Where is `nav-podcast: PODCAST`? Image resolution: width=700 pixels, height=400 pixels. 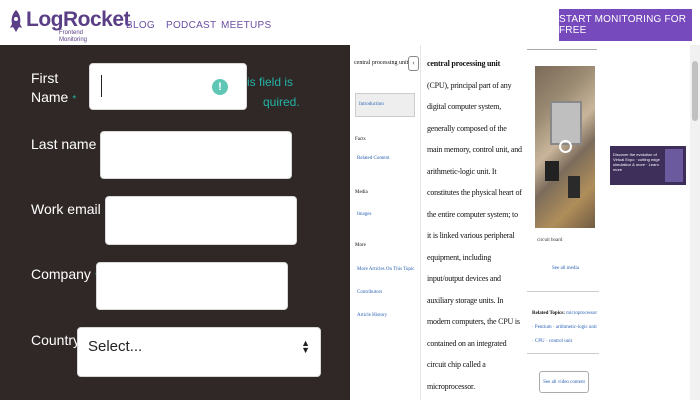 nav-podcast: PODCAST is located at coordinates (191, 25).